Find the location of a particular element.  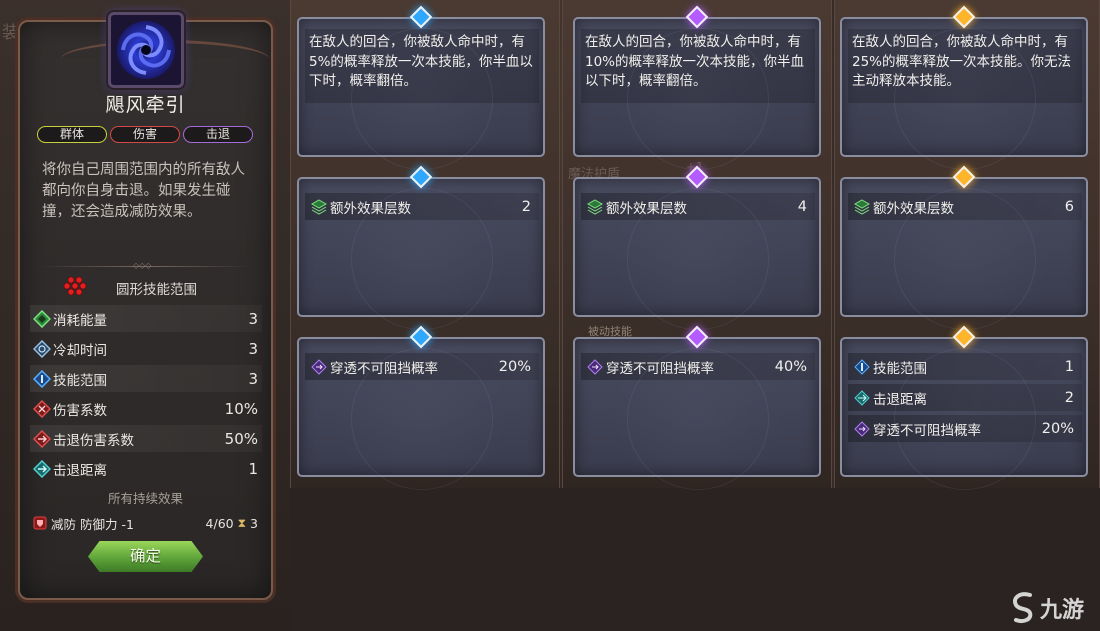

upgrade-card-purple-mid: 额外效果层数 4 is located at coordinates (697, 247).